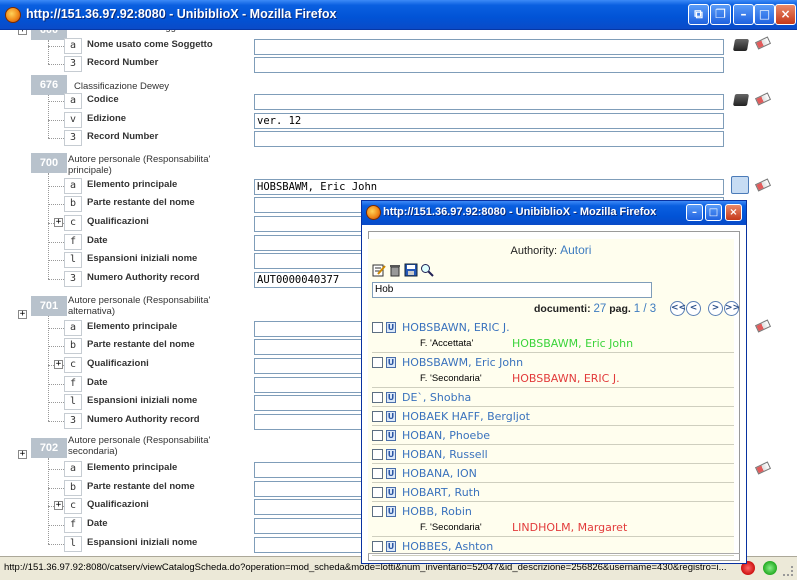 This screenshot has height=580, width=797. Describe the element at coordinates (73, 186) in the screenshot. I see `subfield-code-700-a: a` at that location.